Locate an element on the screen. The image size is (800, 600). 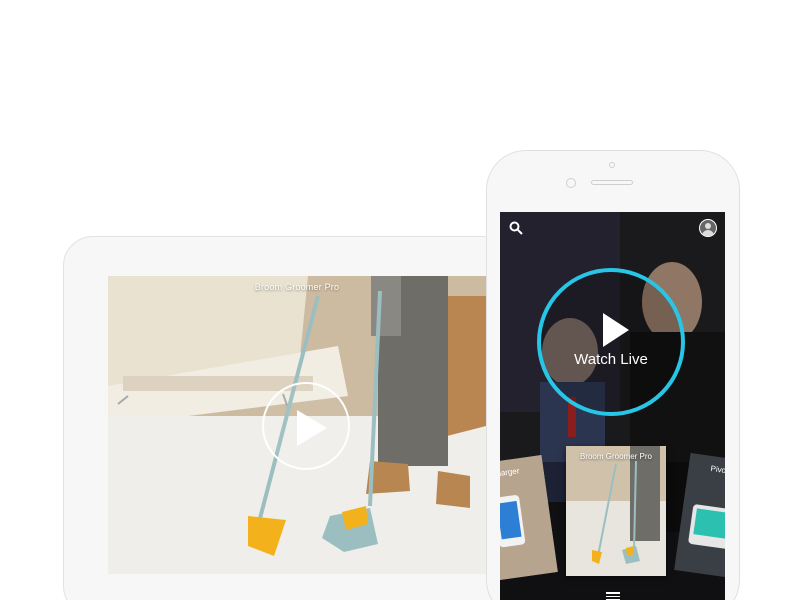
video-title: Broom Groomer Pro is located at coordinates (297, 287).